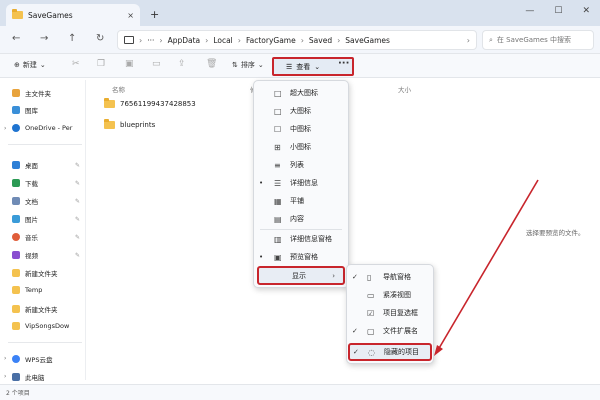 This screenshot has height=400, width=600. I want to click on sidebar-item-folder-2: 新建文件夹, so click(49, 309).